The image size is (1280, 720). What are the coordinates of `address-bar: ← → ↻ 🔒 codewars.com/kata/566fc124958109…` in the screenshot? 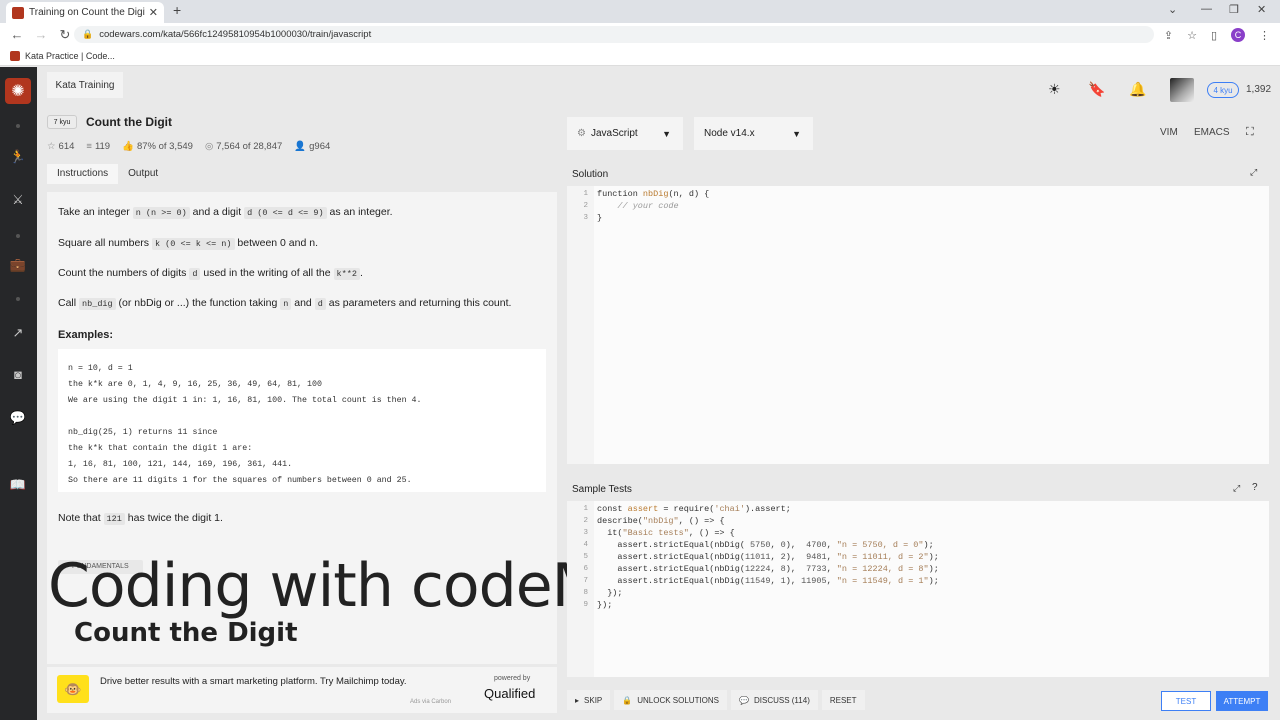 It's located at (640, 34).